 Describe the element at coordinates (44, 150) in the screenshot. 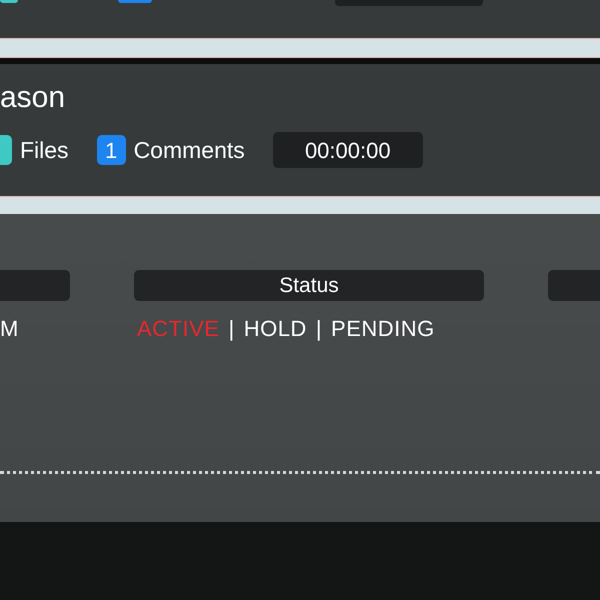

I see `stat-label: Files` at that location.